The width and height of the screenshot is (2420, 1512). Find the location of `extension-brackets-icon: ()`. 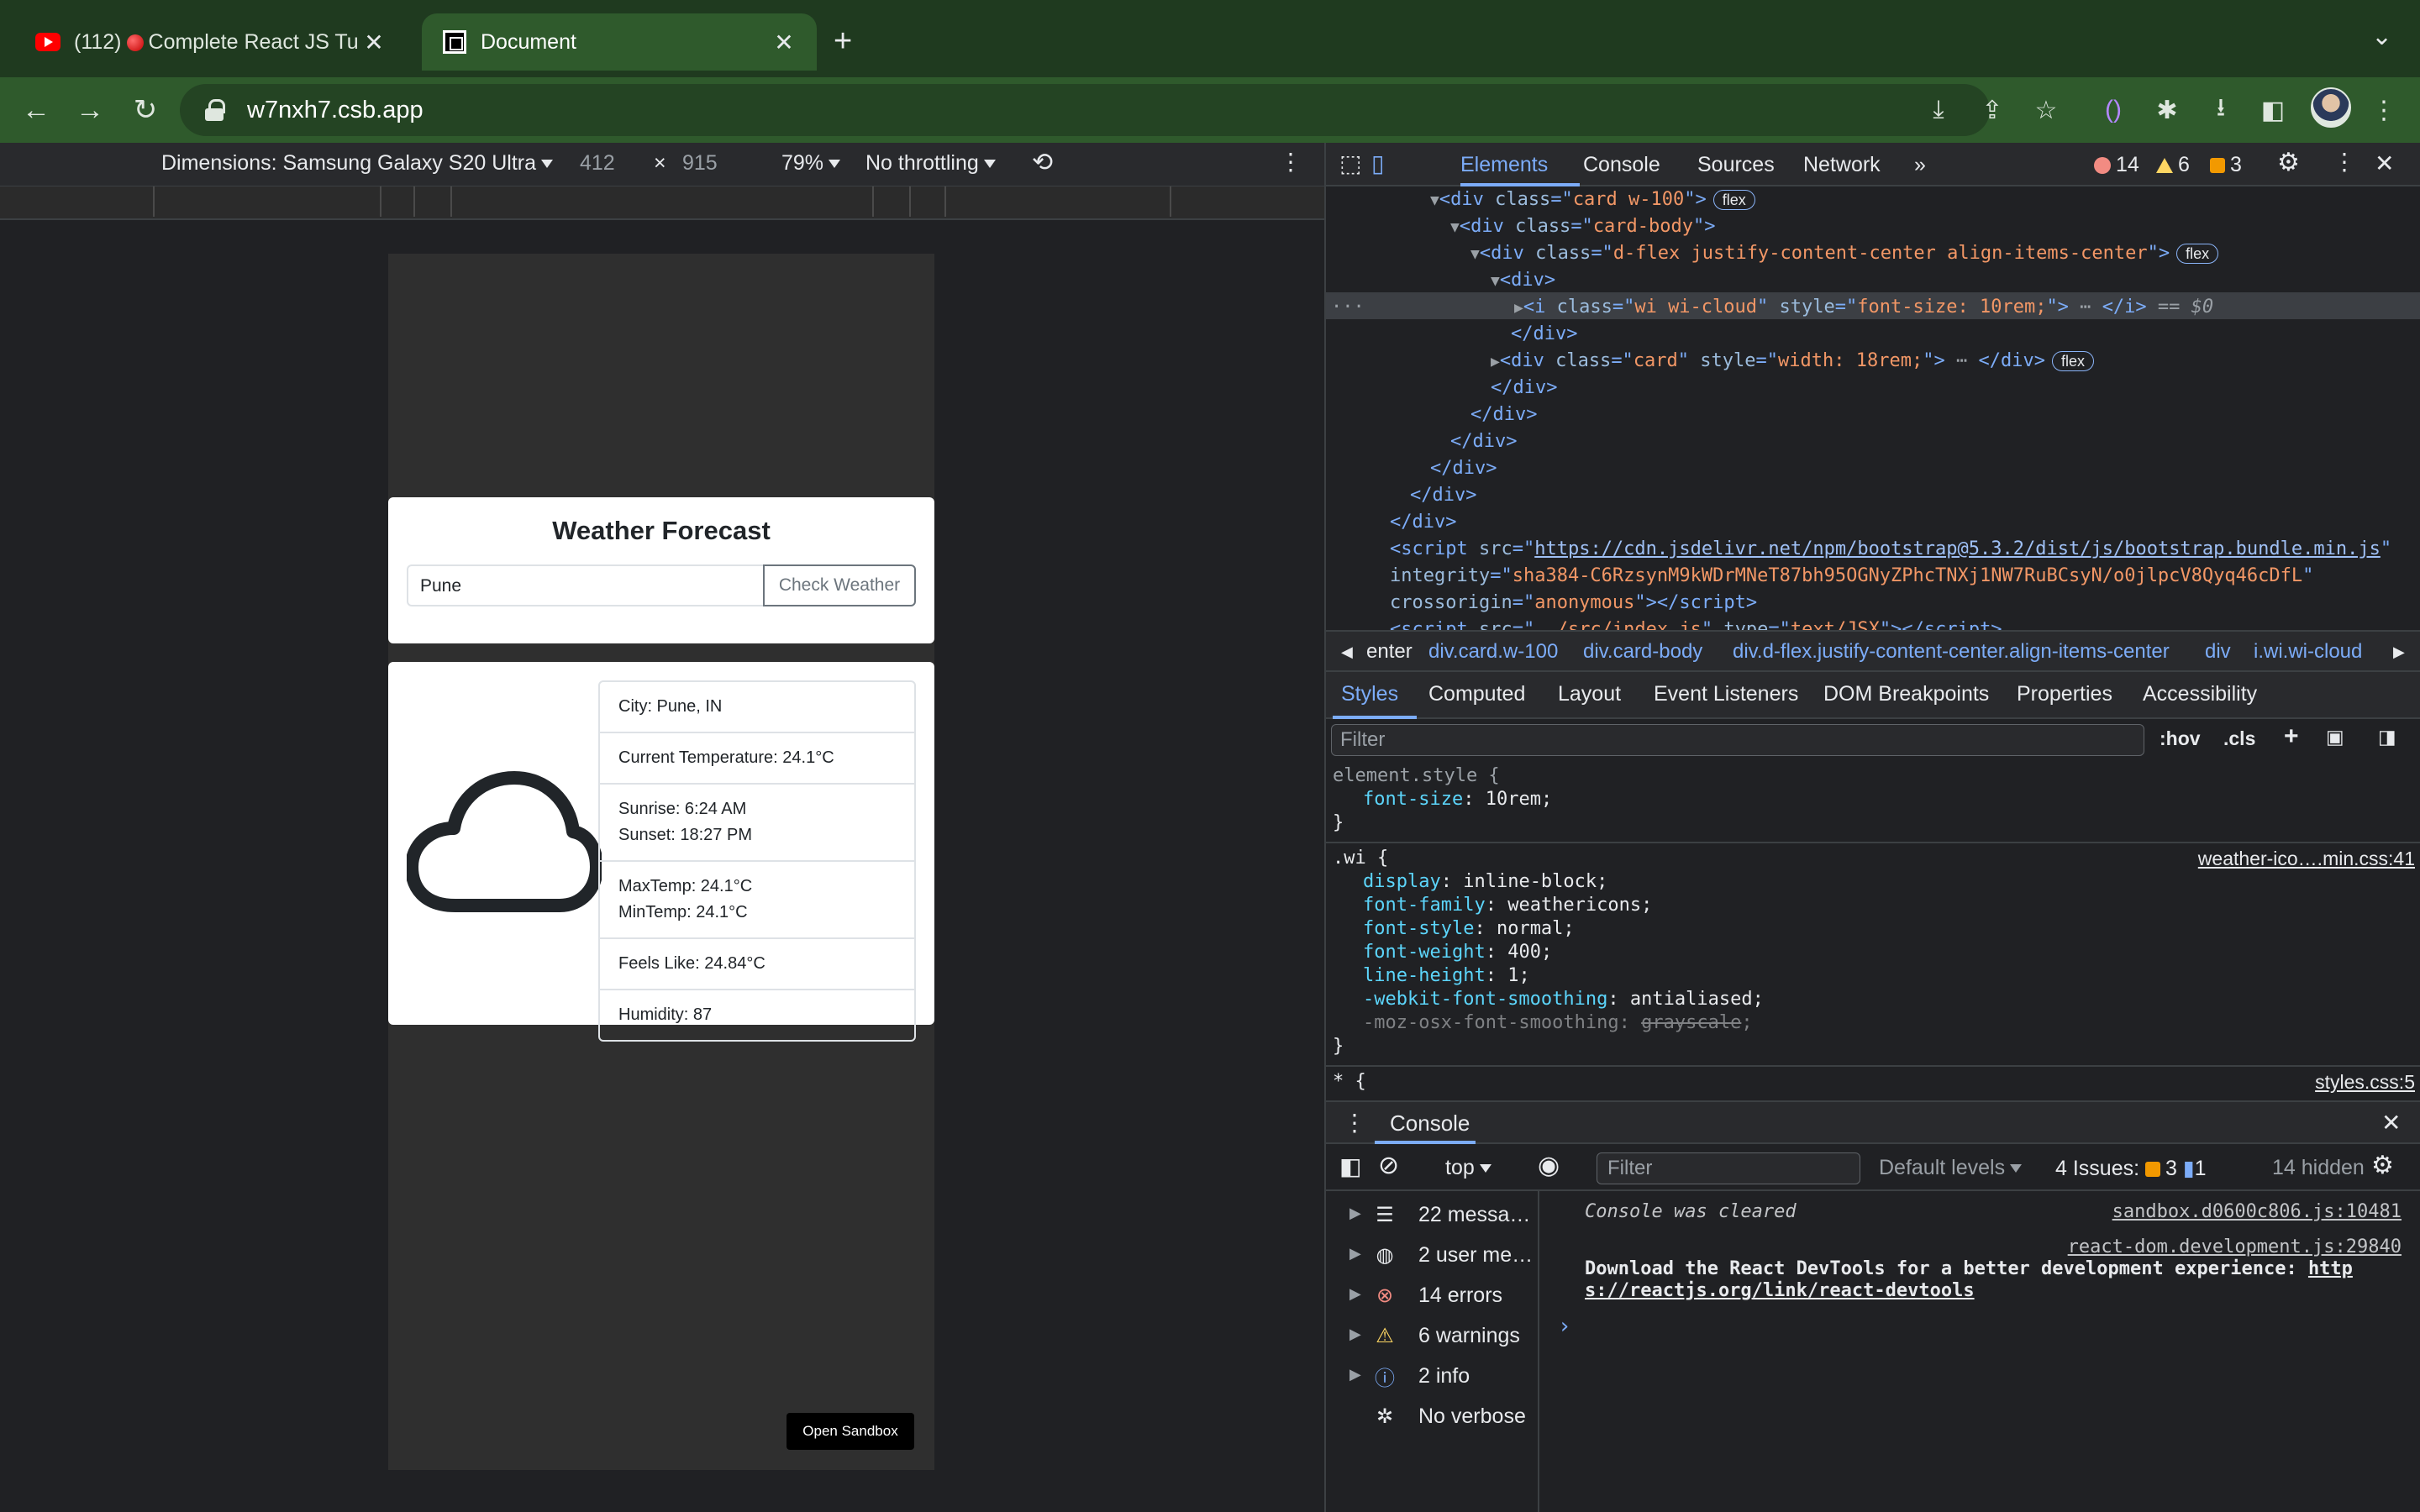

extension-brackets-icon: () is located at coordinates (2113, 110).